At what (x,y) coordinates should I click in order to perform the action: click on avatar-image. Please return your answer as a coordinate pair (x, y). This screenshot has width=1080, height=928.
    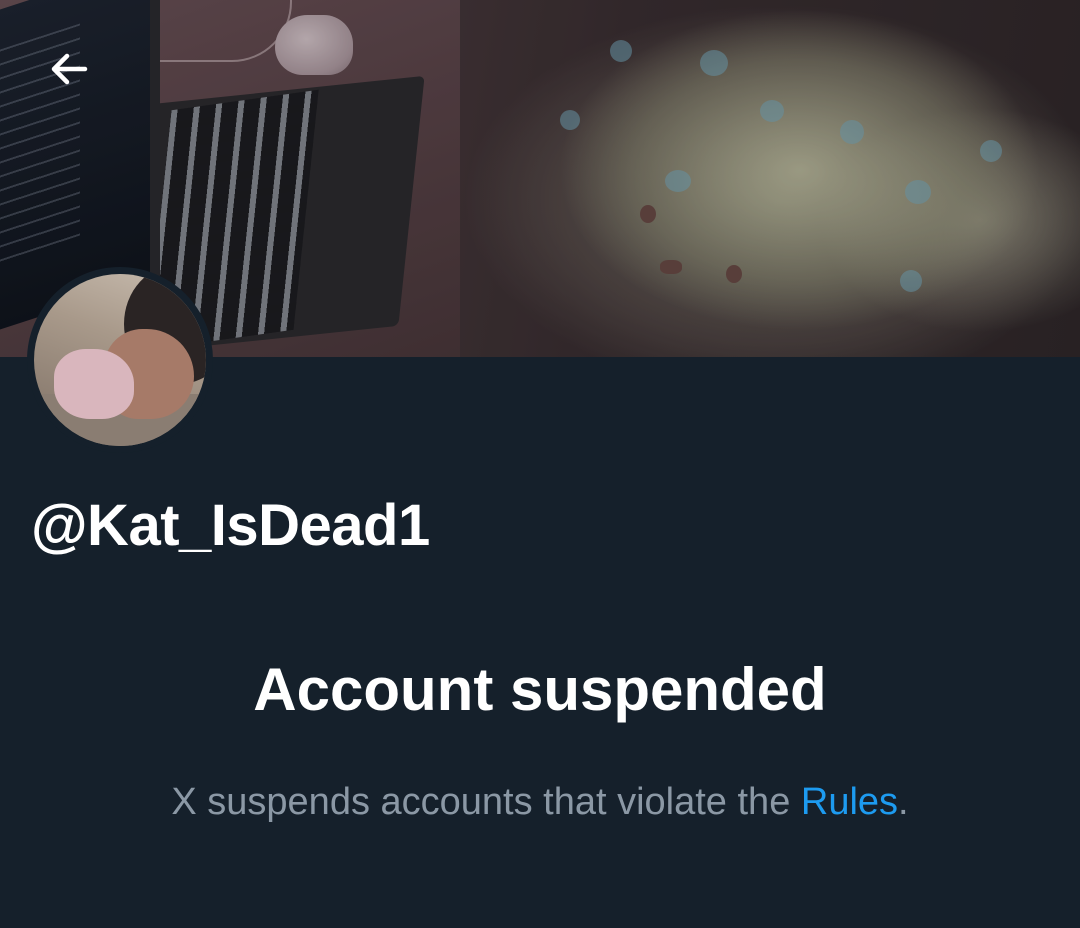
    Looking at the image, I should click on (120, 360).